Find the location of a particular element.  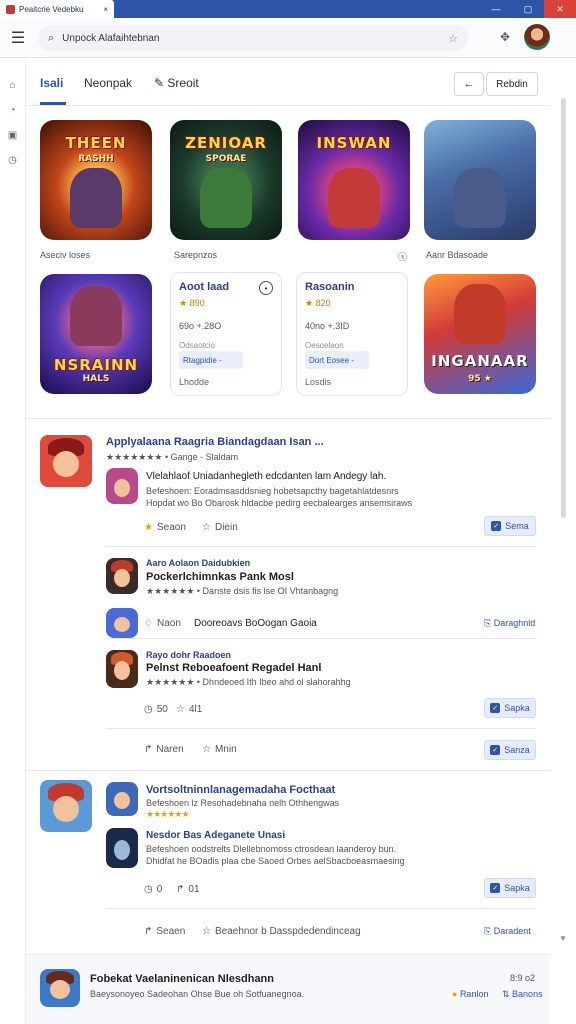

footer-link: ⇅ Banons is located at coordinates (522, 994).